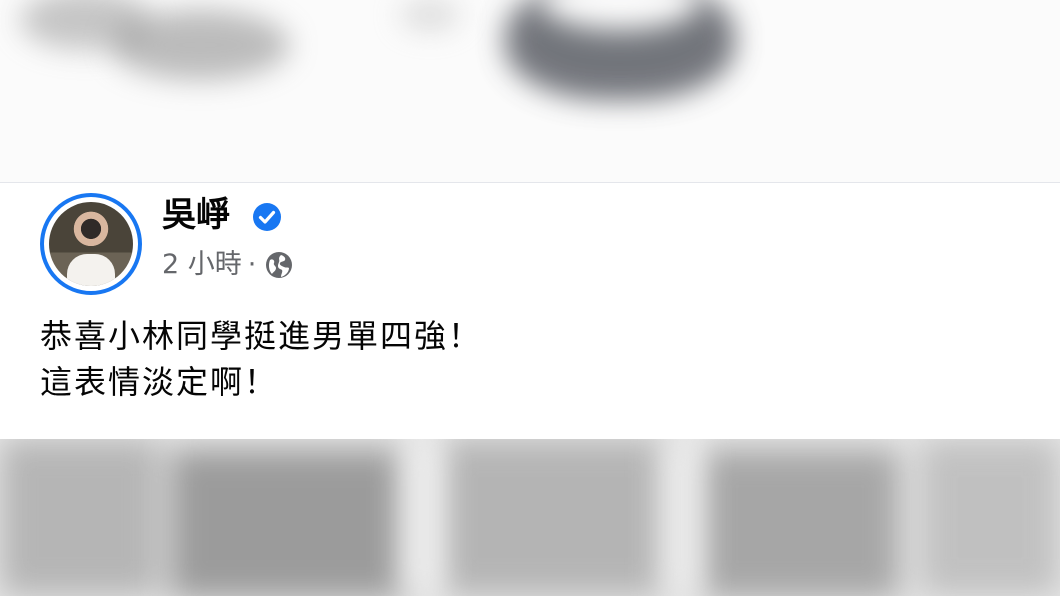 This screenshot has height=596, width=1060. What do you see at coordinates (91, 270) in the screenshot?
I see `avatar-figure` at bounding box center [91, 270].